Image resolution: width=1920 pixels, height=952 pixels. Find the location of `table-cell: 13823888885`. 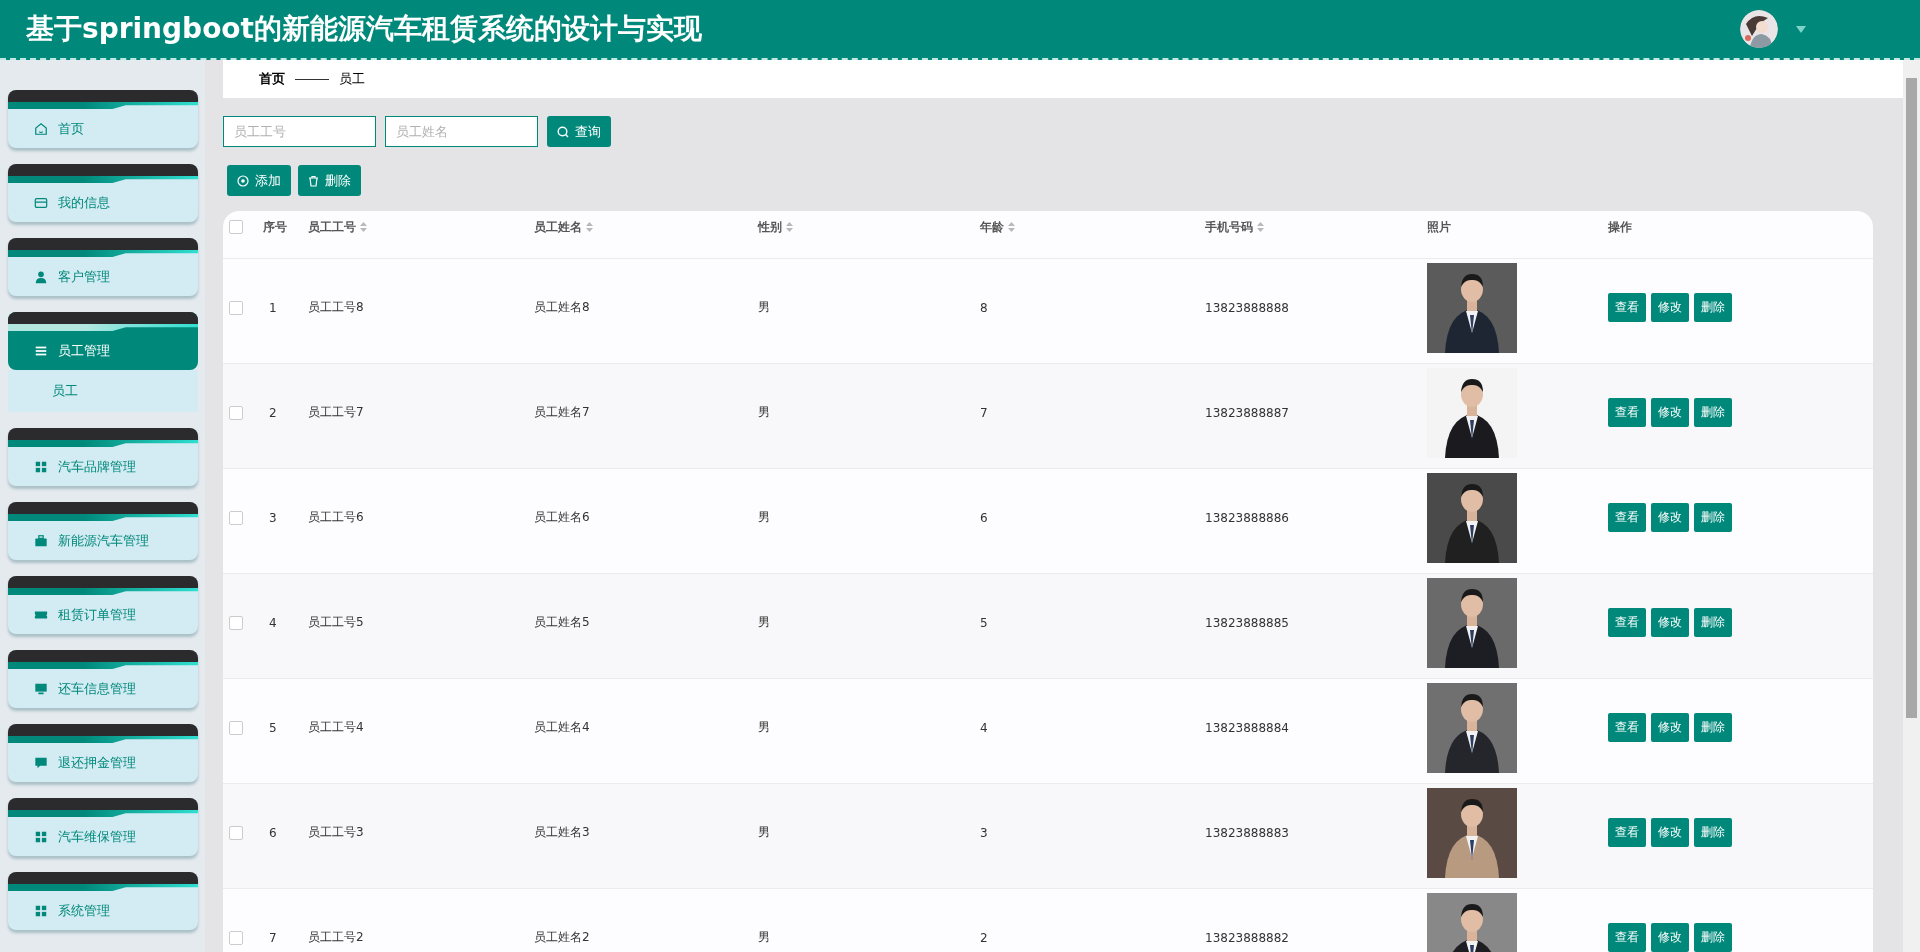

table-cell: 13823888885 is located at coordinates (1247, 622).